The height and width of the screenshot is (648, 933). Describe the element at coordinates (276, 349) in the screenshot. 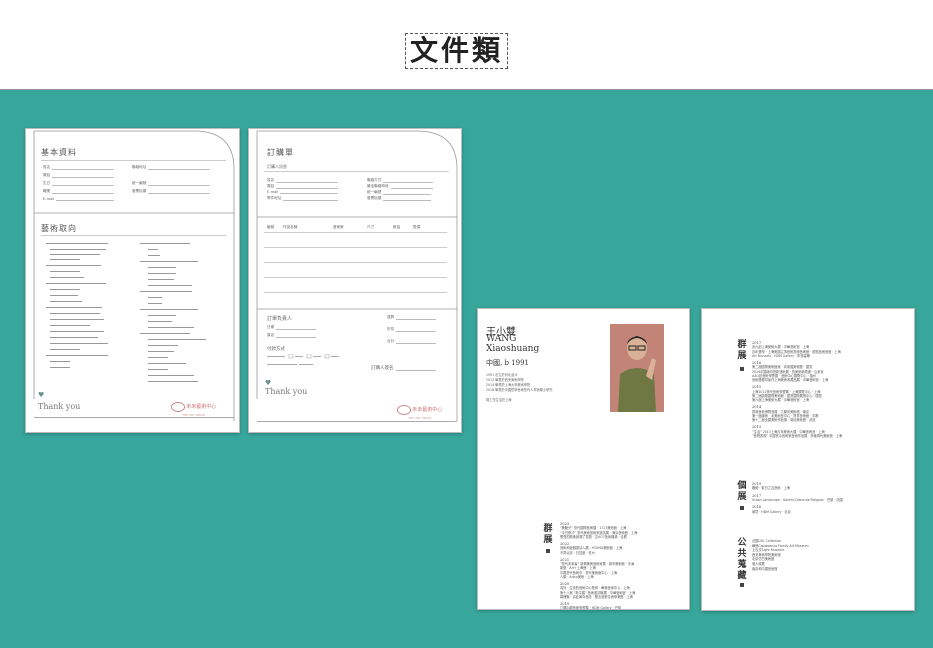

I see `payment-title: 付款方式` at that location.